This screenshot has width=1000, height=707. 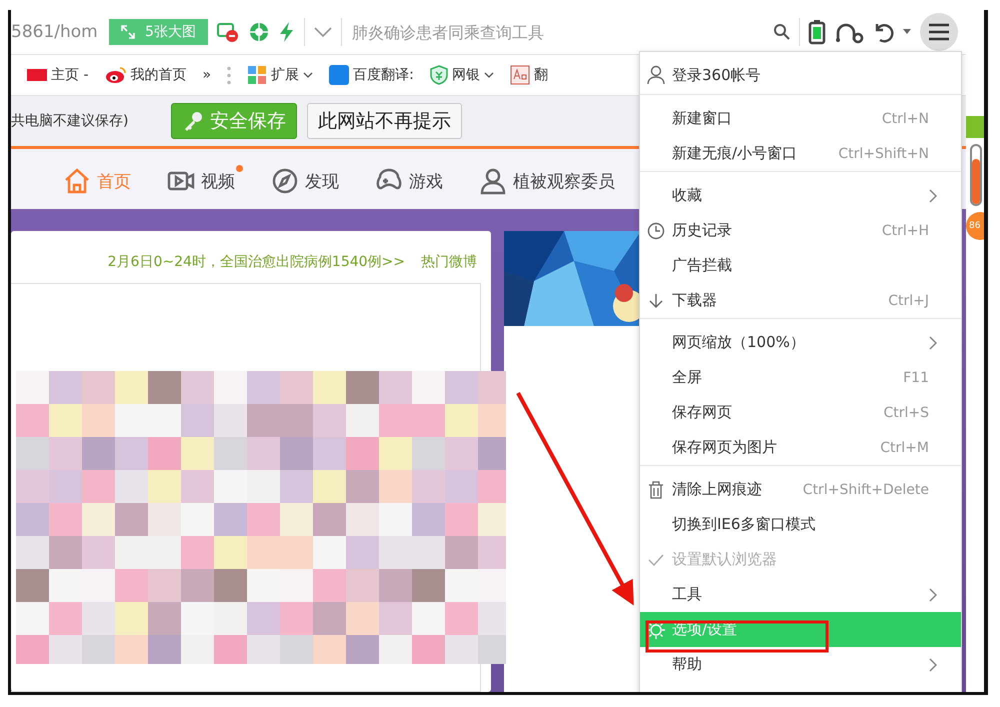 I want to click on menu-item: 帮助, so click(x=800, y=664).